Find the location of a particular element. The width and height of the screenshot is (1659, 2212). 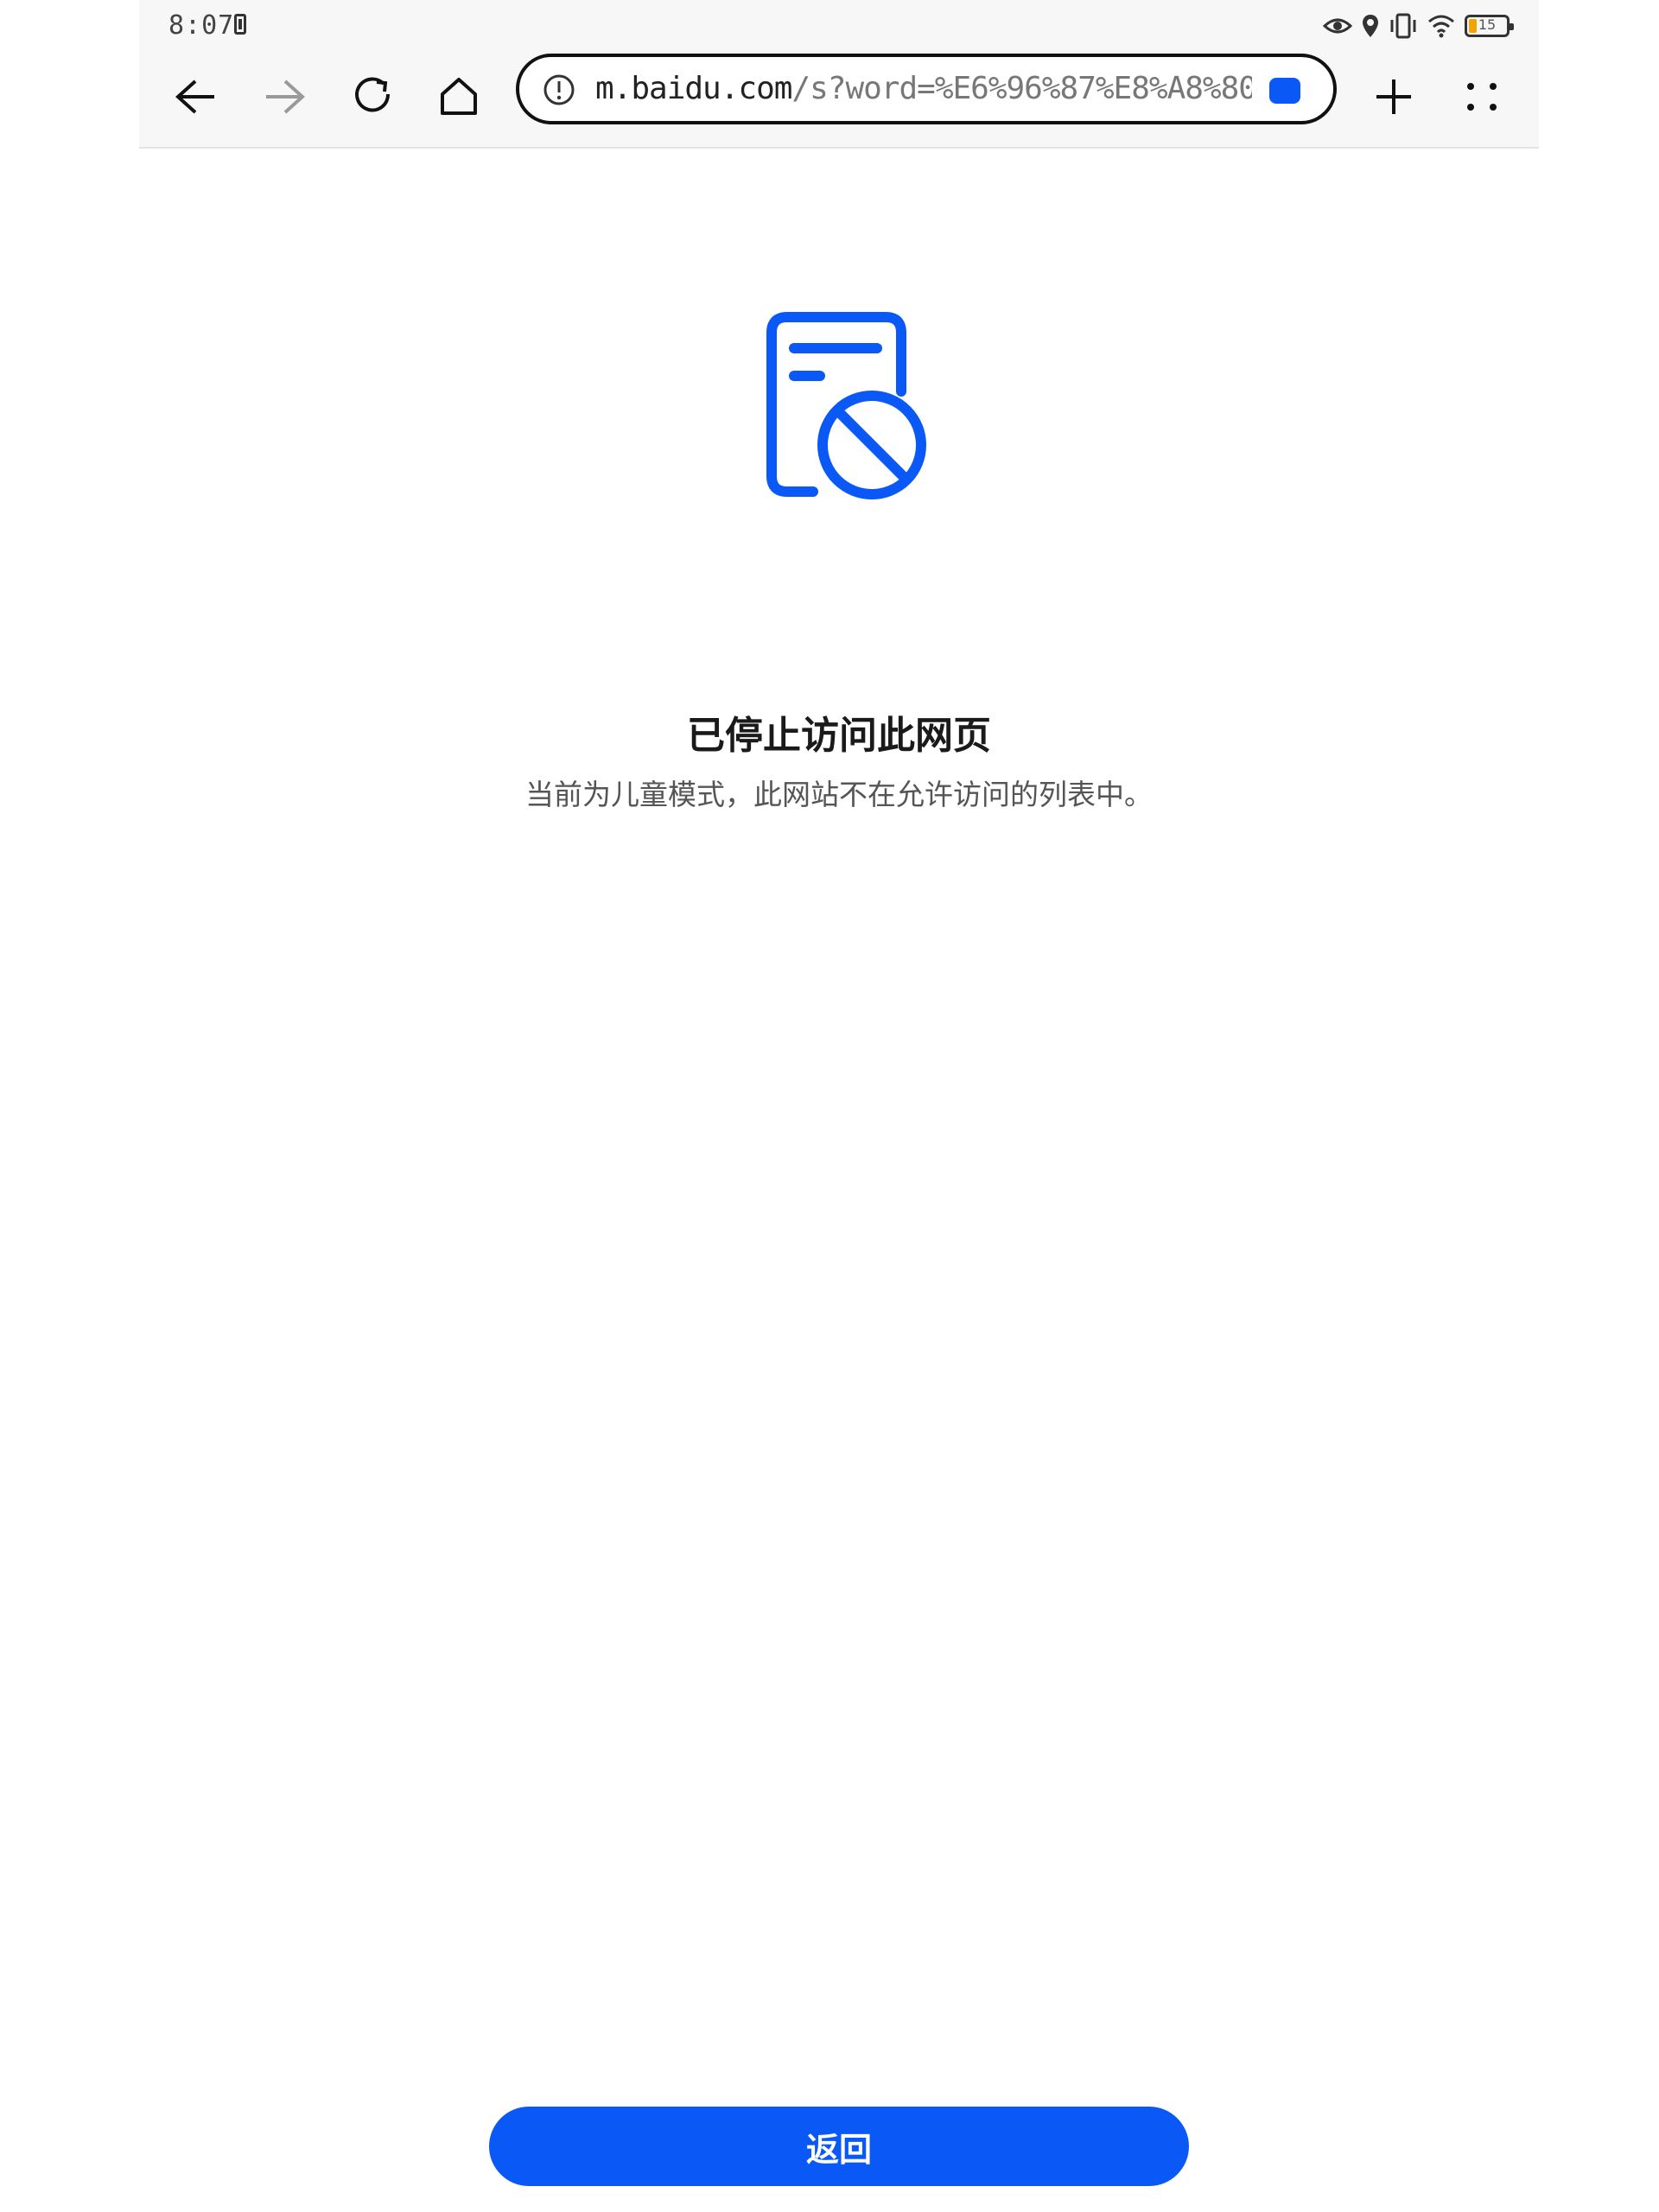

address-bar: m.baidu.com/s?word=%E6%96%87%E8%A8%80 is located at coordinates (926, 89).